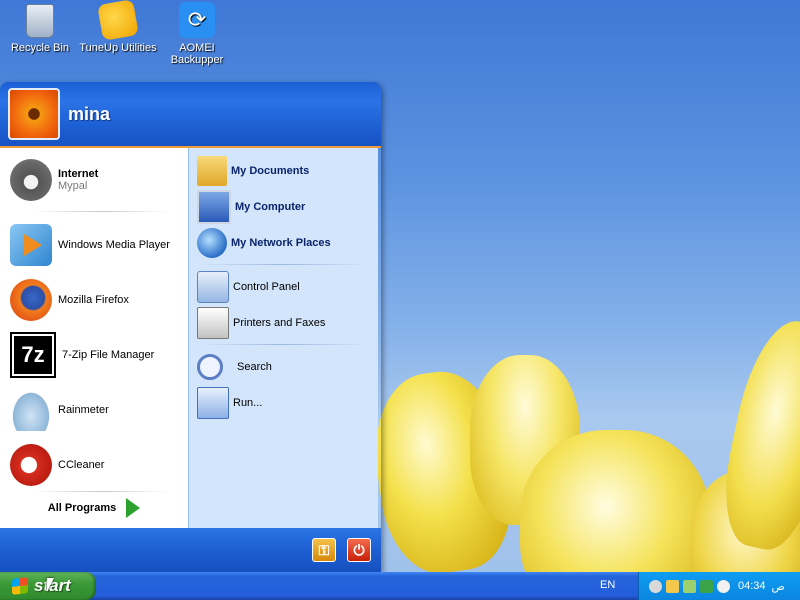 The height and width of the screenshot is (600, 800). I want to click on tray-network-icon, so click(706, 586).